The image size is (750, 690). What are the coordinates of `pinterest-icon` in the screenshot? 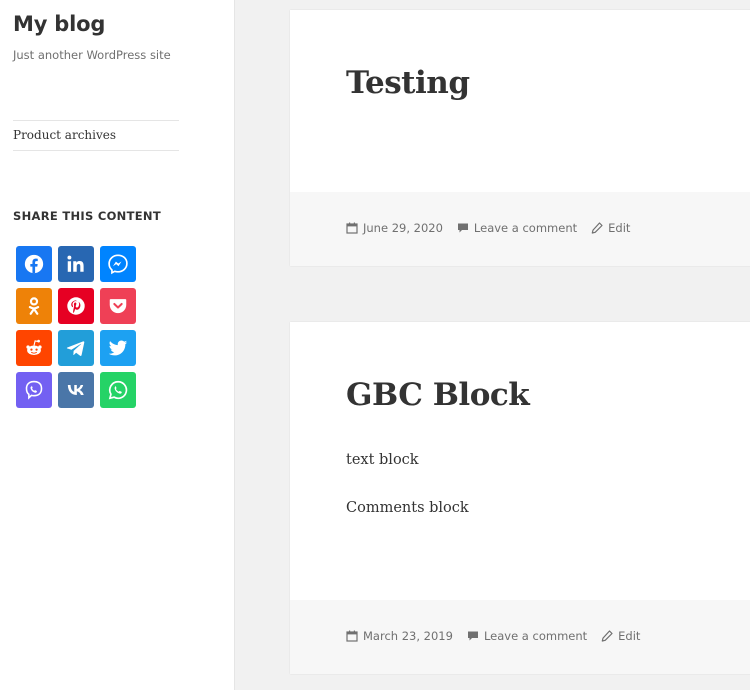 It's located at (76, 306).